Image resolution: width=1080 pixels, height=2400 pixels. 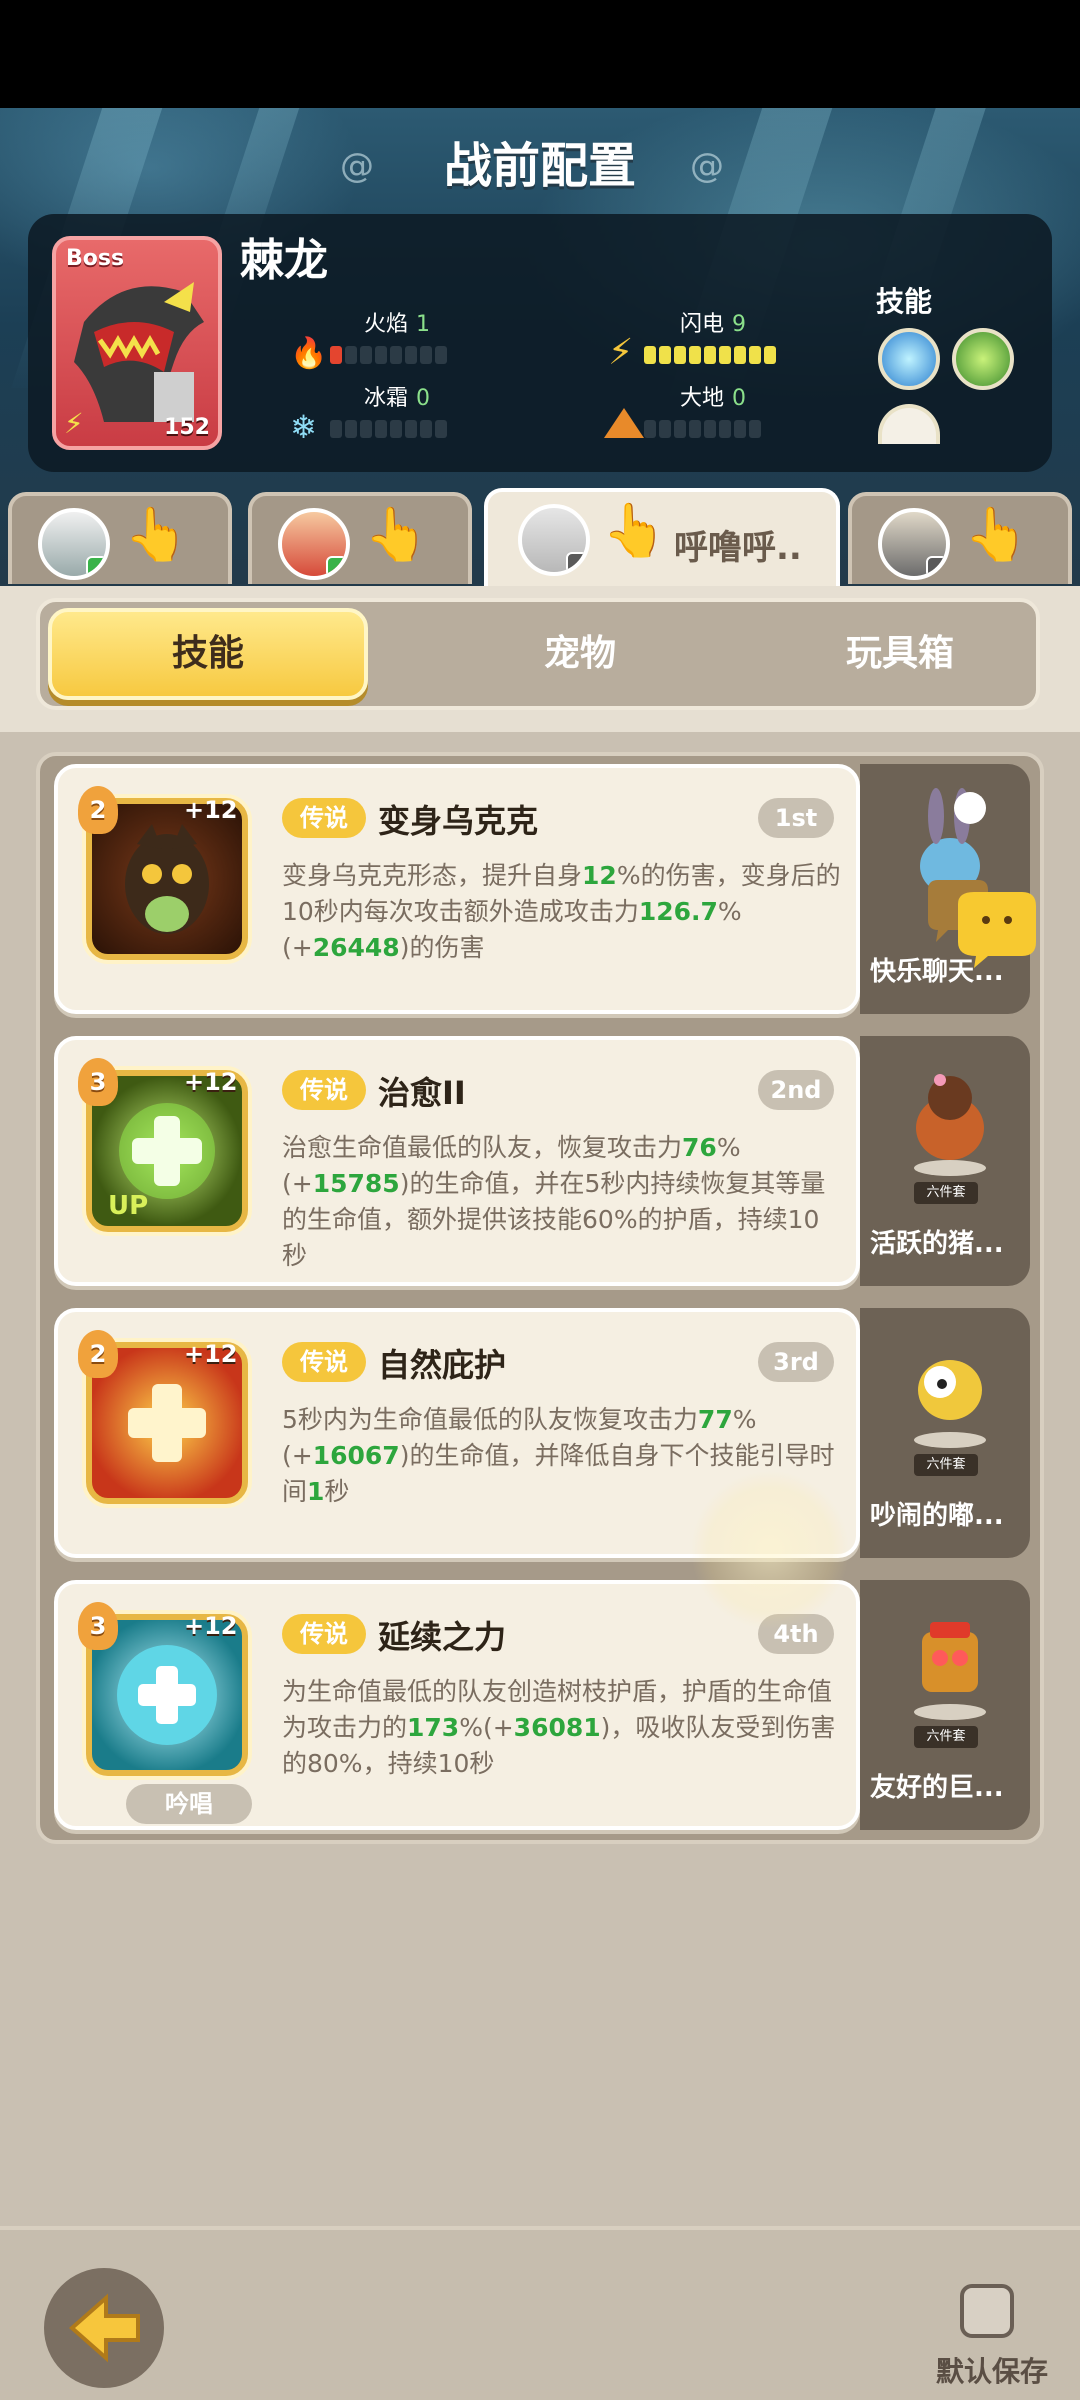 What do you see at coordinates (337, 1491) in the screenshot?
I see `desc-text: 秒` at bounding box center [337, 1491].